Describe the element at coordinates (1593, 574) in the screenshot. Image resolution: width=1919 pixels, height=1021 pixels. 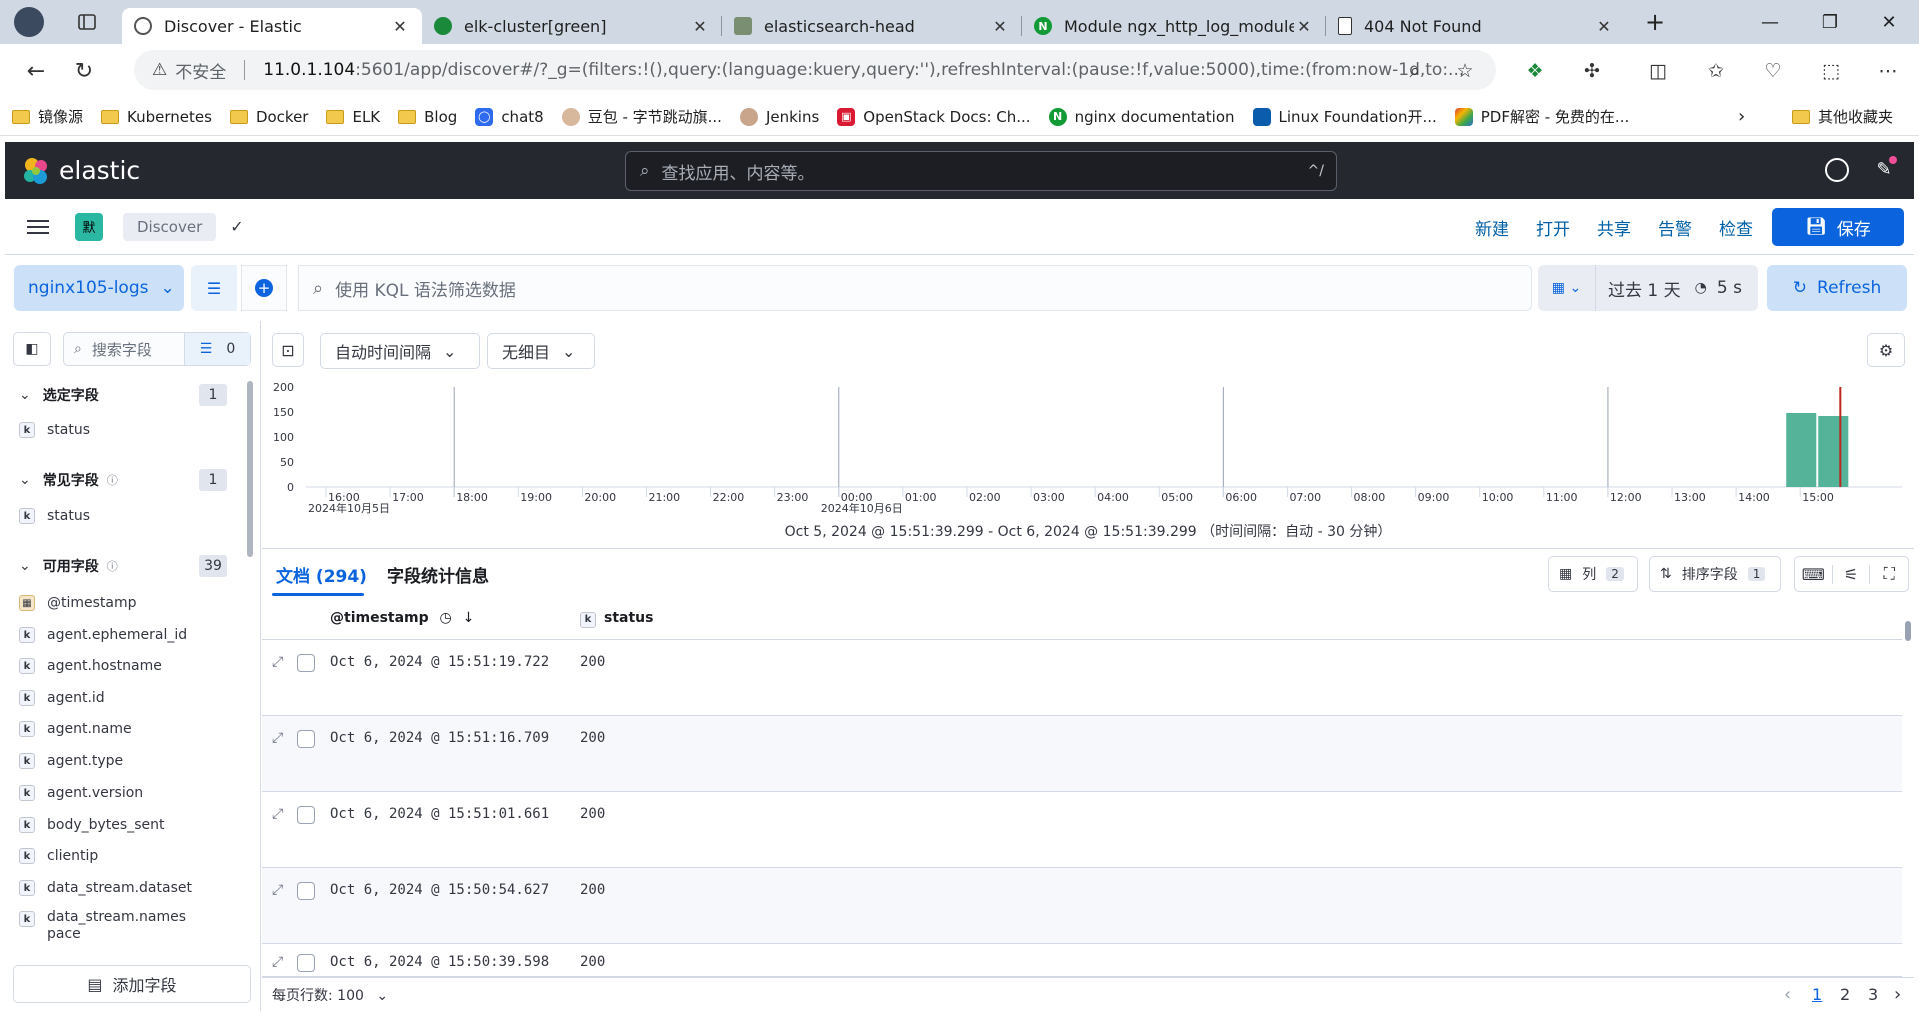
I see `columns-button: ▦ 列 2` at that location.